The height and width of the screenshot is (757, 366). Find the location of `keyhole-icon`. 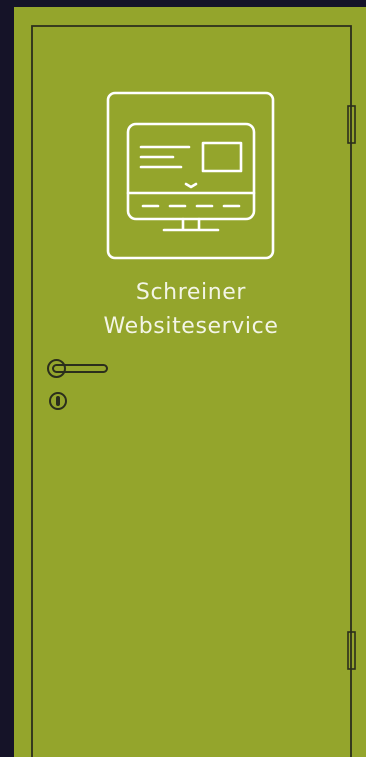

keyhole-icon is located at coordinates (58, 401).